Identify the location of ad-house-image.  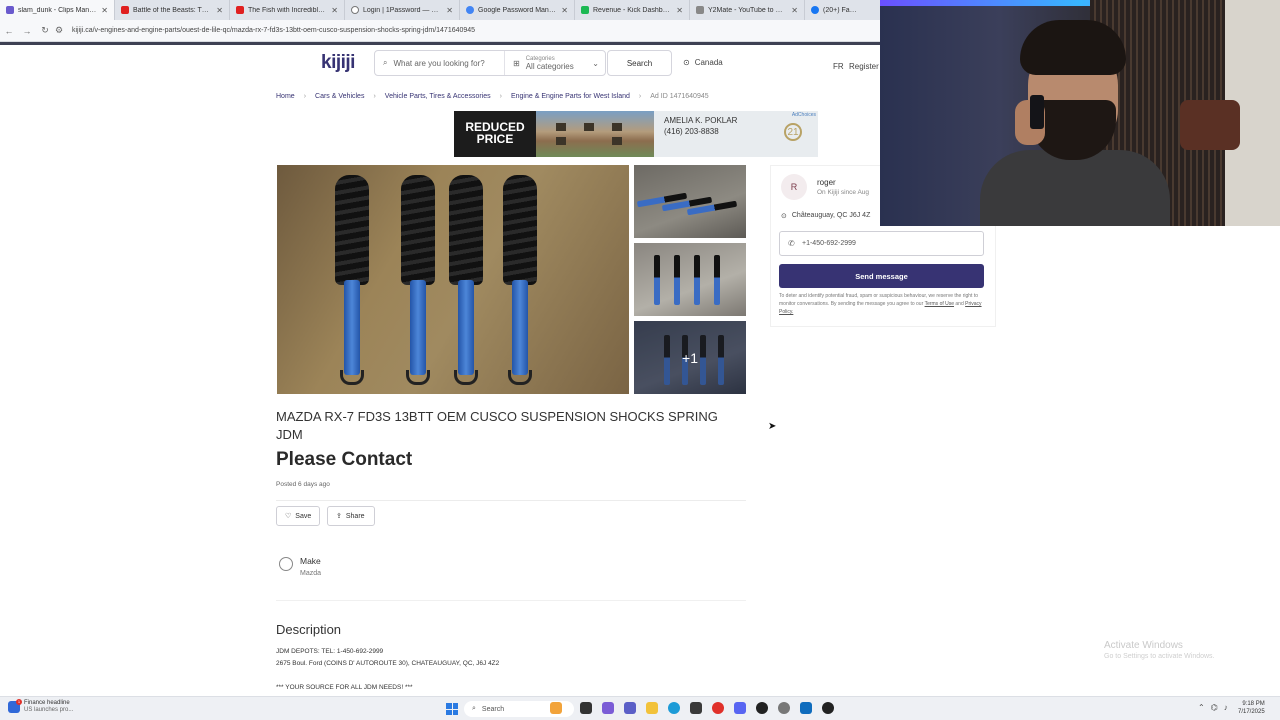
(595, 134).